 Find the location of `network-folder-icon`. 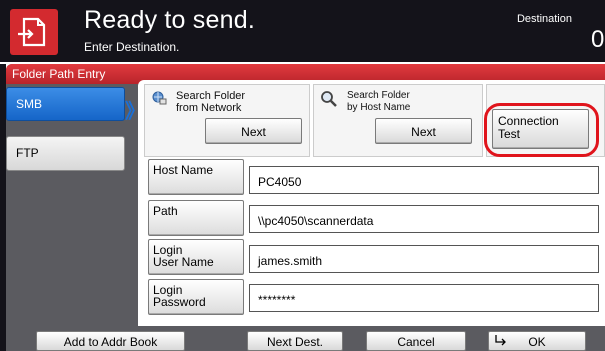

network-folder-icon is located at coordinates (159, 100).